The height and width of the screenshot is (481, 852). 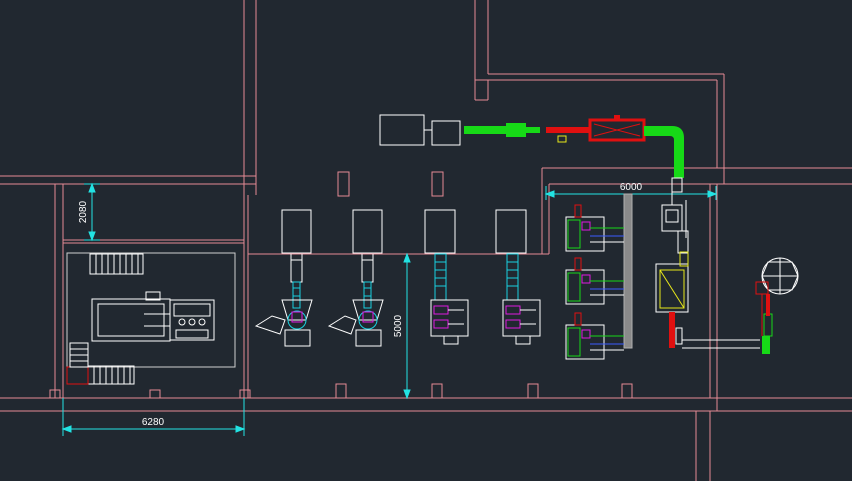 What do you see at coordinates (404, 231) in the screenshot?
I see `top-tanks` at bounding box center [404, 231].